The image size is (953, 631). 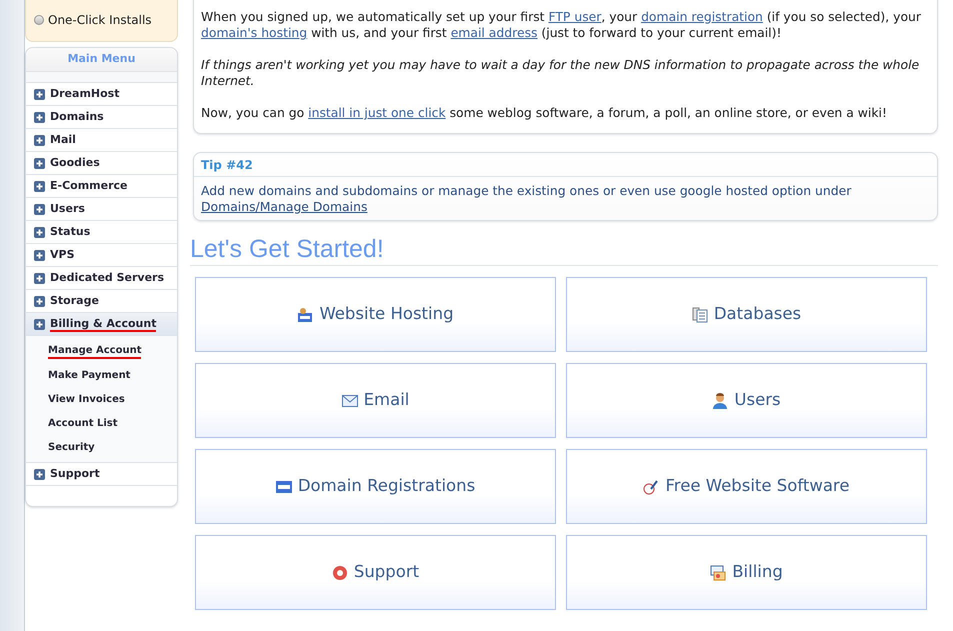 What do you see at coordinates (746, 572) in the screenshot?
I see `shortcut-tile: Billing` at bounding box center [746, 572].